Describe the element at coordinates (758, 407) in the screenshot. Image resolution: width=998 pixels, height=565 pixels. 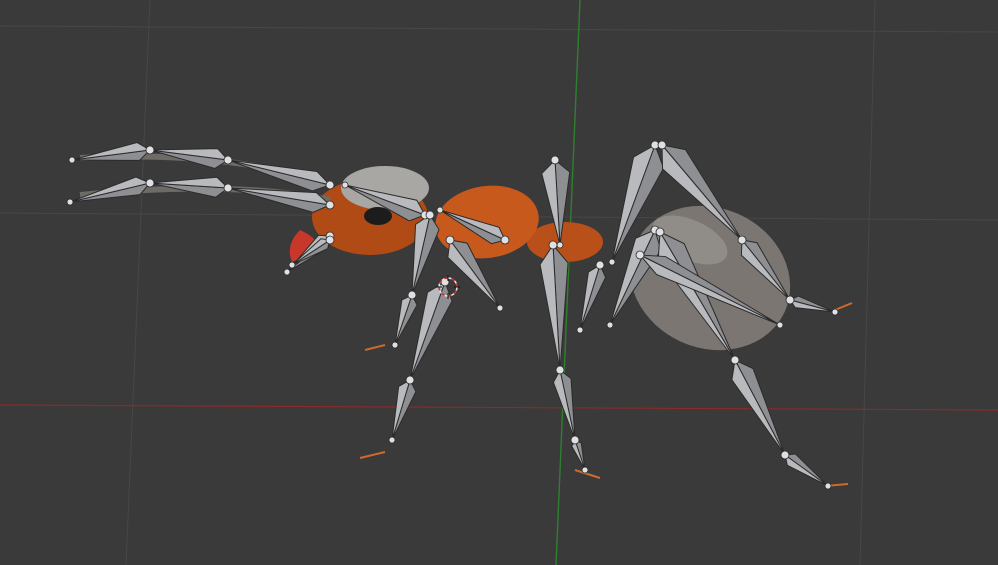
I see `bone-rear-leg-b-lower` at that location.